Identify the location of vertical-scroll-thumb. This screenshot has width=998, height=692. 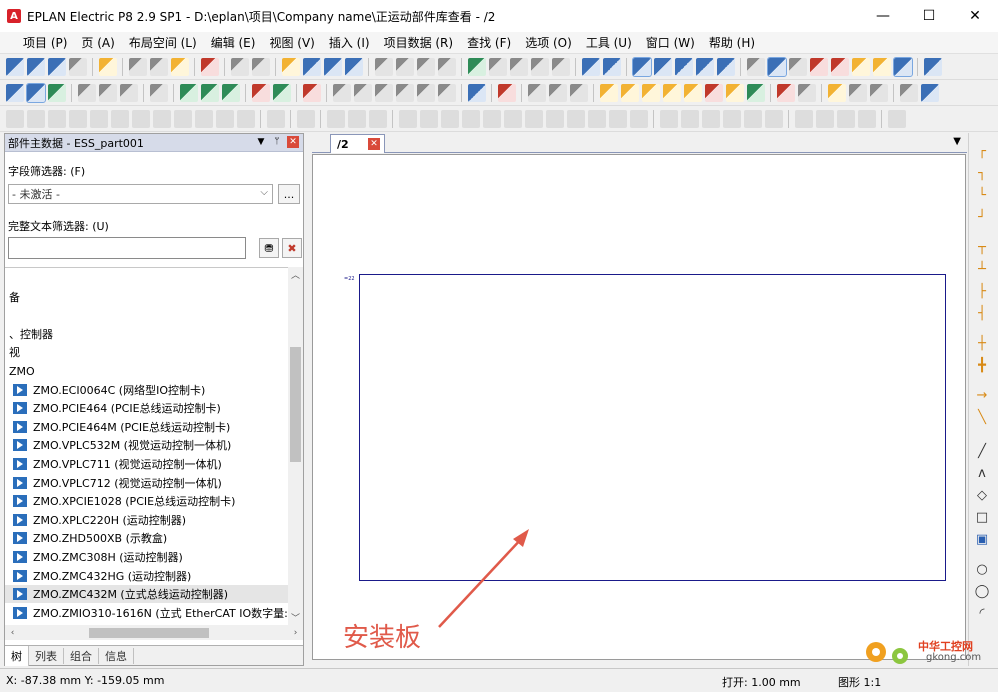
(295, 404).